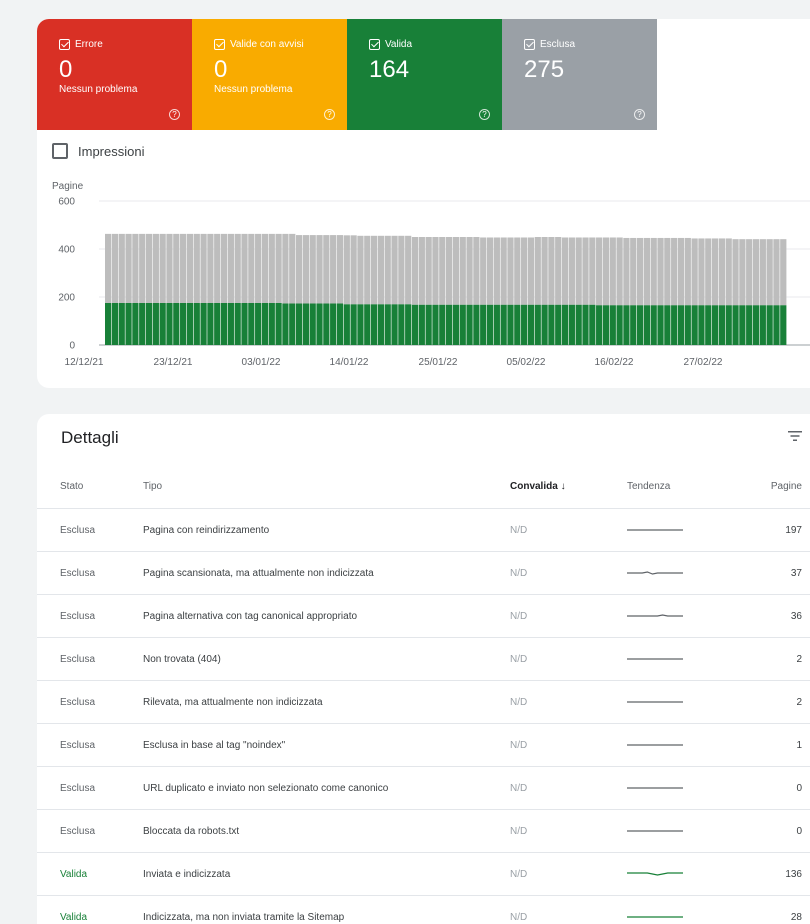 The width and height of the screenshot is (810, 924). I want to click on table-row: Valida Inviata e indicizzata N/D 136, so click(423, 874).